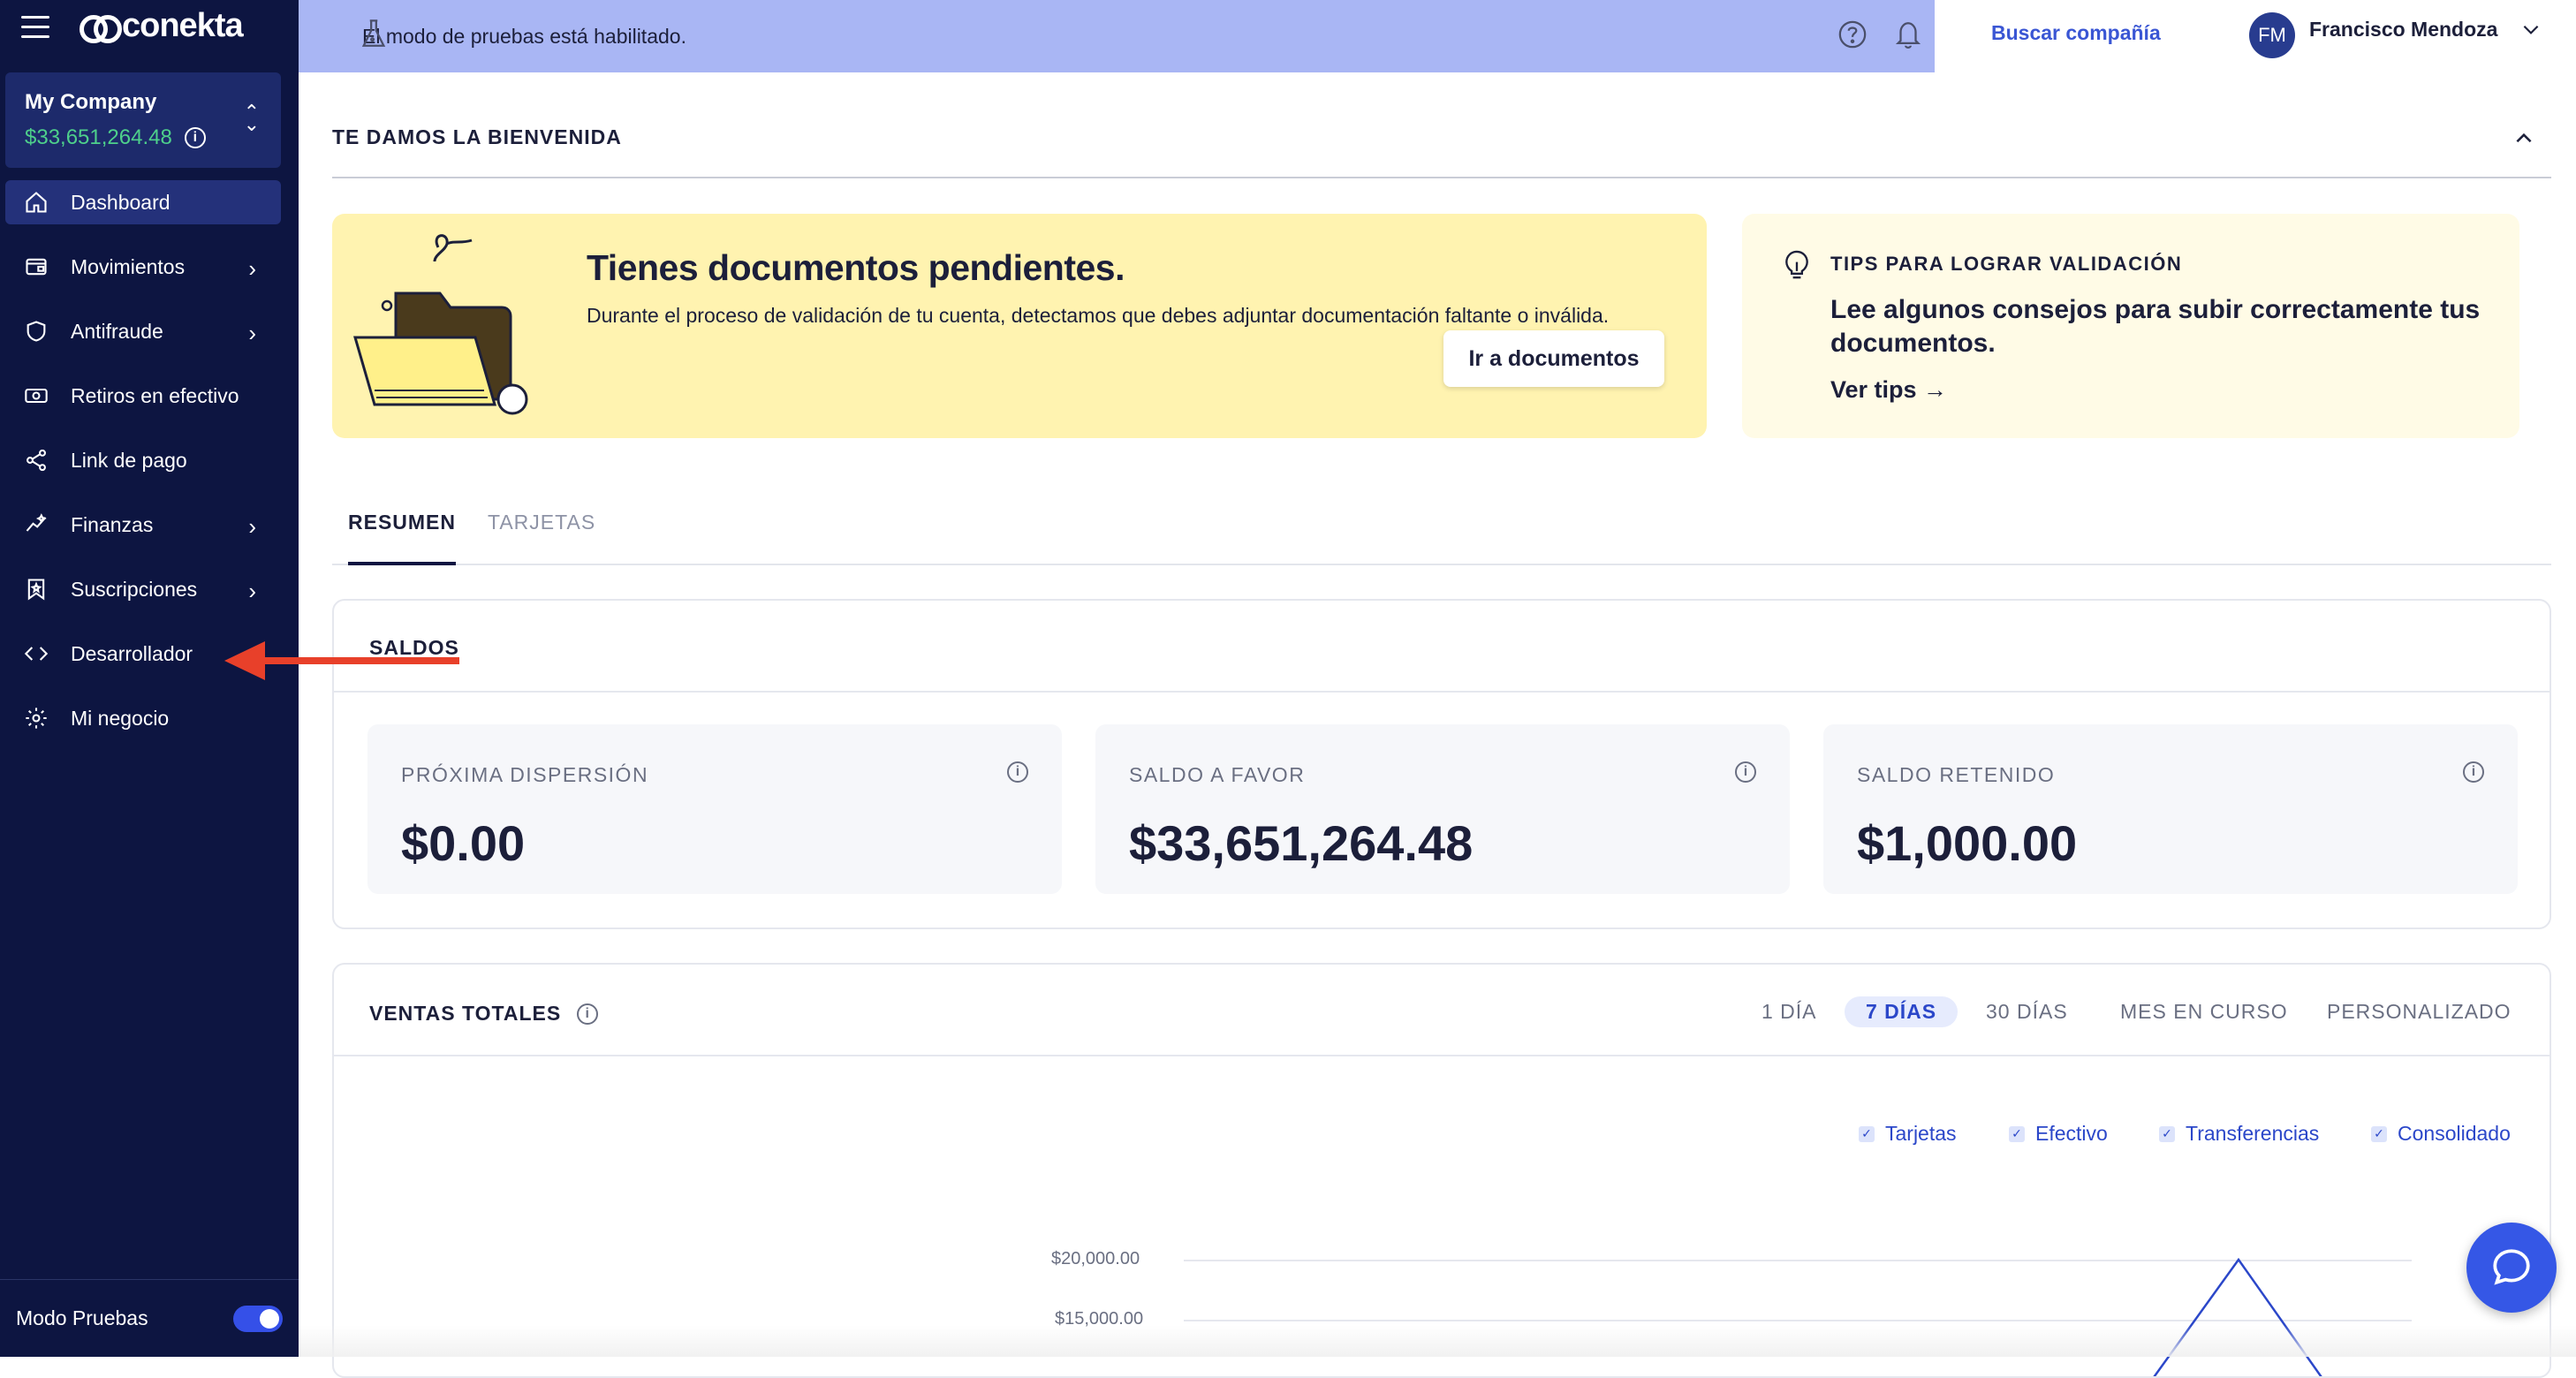 This screenshot has width=2576, height=1378. What do you see at coordinates (36, 460) in the screenshot?
I see `share-icon` at bounding box center [36, 460].